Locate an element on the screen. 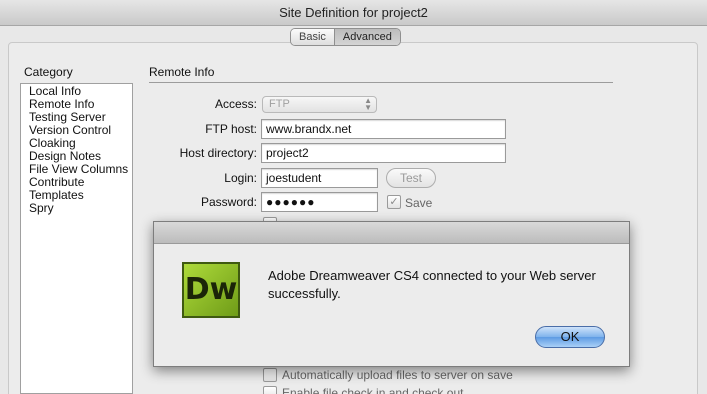  ok-button: OK is located at coordinates (570, 337).